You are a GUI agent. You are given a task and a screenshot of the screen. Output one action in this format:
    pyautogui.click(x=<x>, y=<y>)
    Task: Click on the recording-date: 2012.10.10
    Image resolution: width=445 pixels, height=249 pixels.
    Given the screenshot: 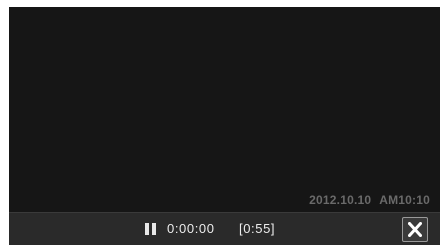 What is the action you would take?
    pyautogui.click(x=340, y=200)
    